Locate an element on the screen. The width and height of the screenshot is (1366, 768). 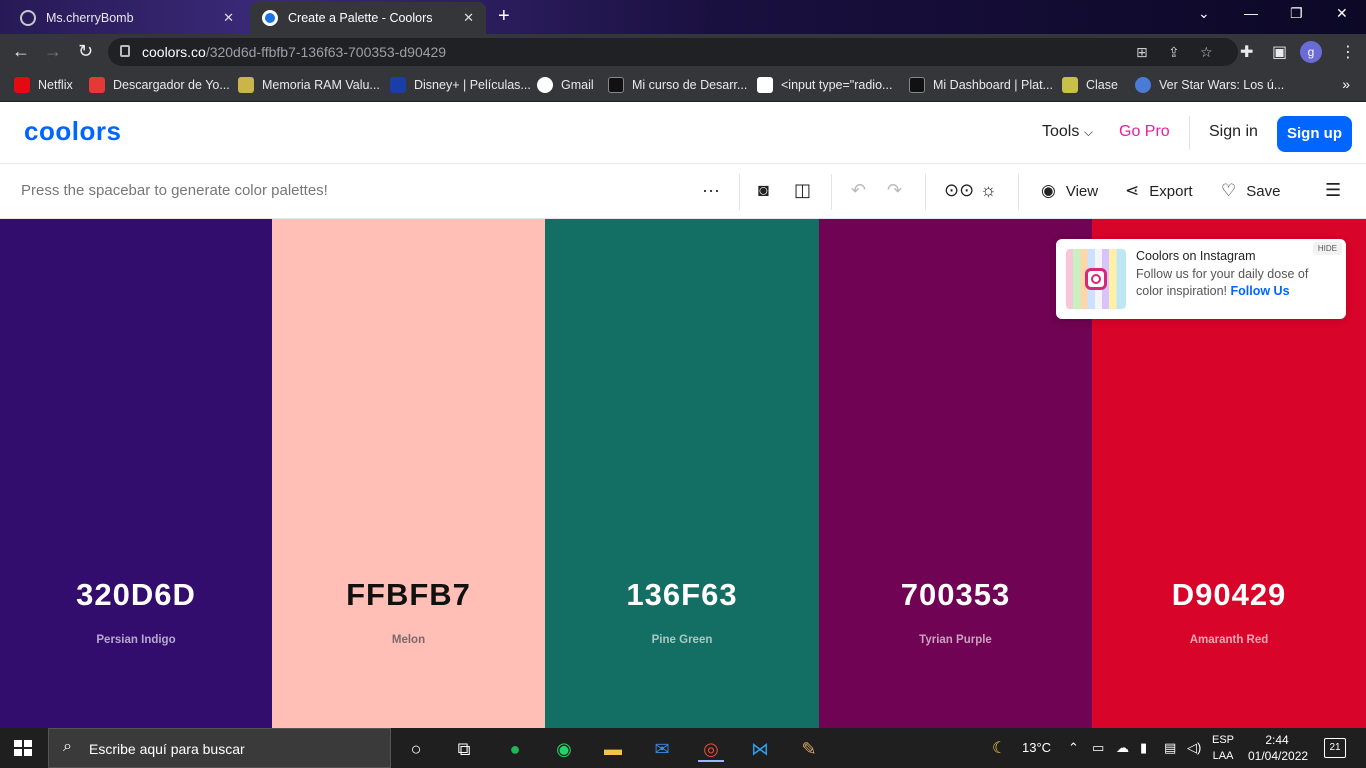
extensions-icon: ✚ is located at coordinates (1246, 52).